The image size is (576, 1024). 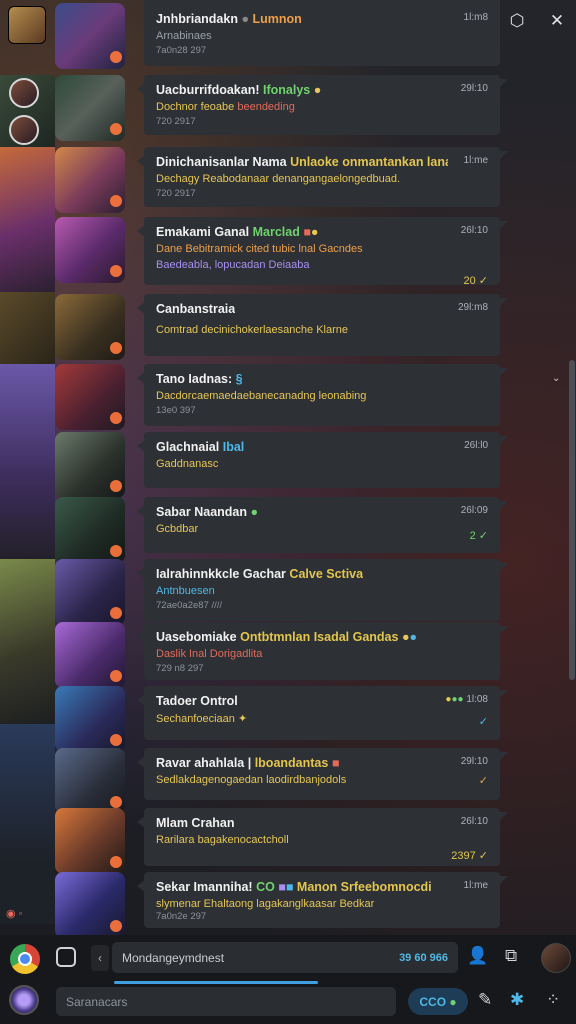 What do you see at coordinates (197, 701) in the screenshot?
I see `message-title: Tadoer Ontrol` at bounding box center [197, 701].